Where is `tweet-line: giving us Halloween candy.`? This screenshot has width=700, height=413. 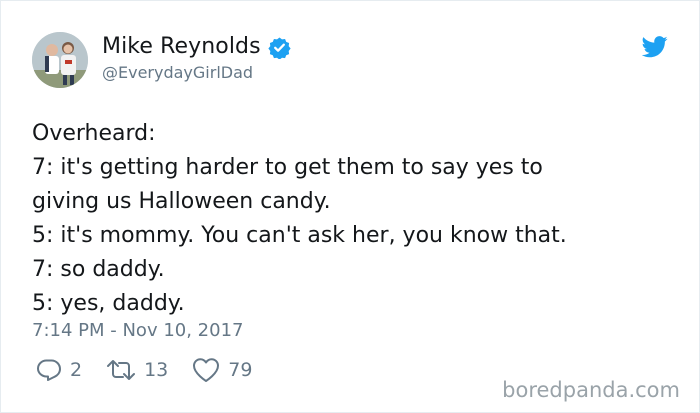
tweet-line: giving us Halloween candy. is located at coordinates (181, 201).